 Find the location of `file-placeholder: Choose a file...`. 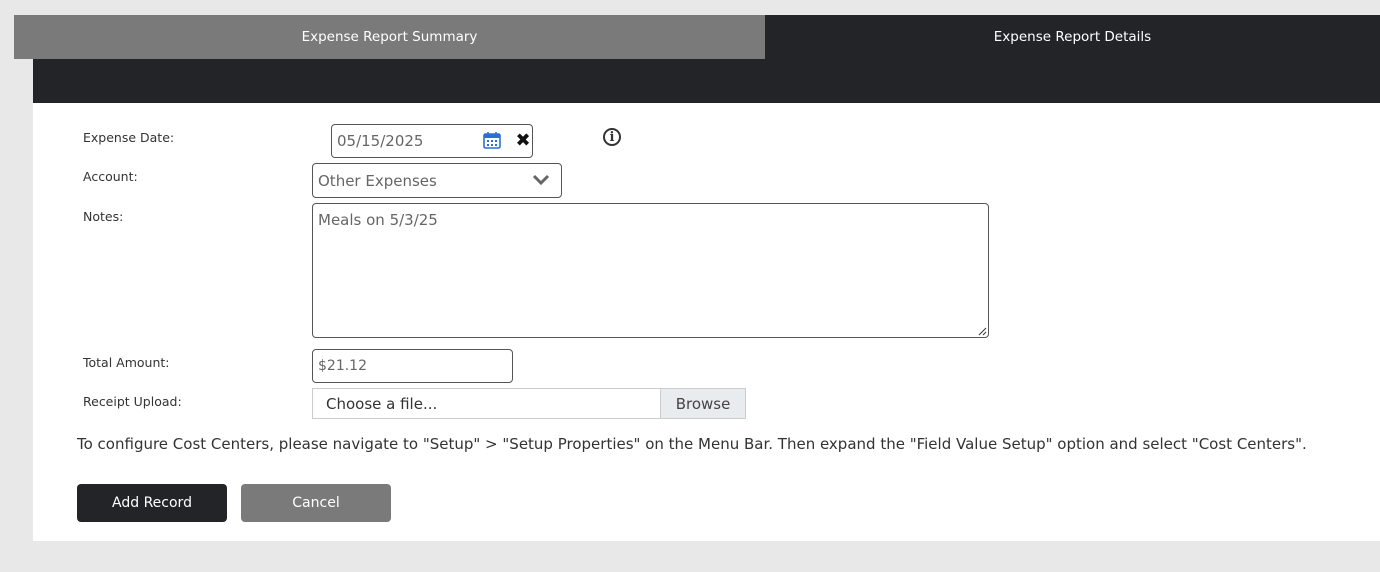

file-placeholder: Choose a file... is located at coordinates (382, 403).